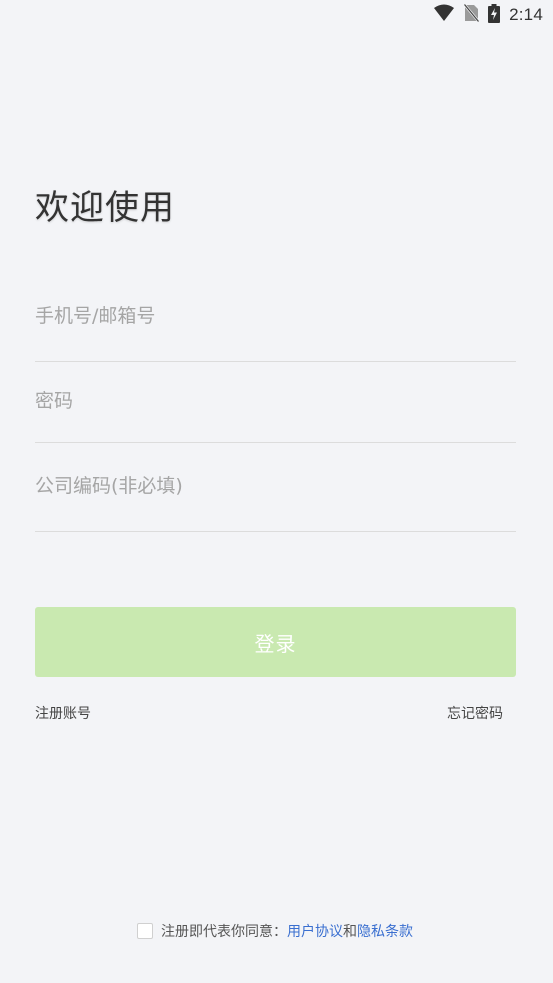 The image size is (553, 983). What do you see at coordinates (275, 486) in the screenshot?
I see `company-code-input` at bounding box center [275, 486].